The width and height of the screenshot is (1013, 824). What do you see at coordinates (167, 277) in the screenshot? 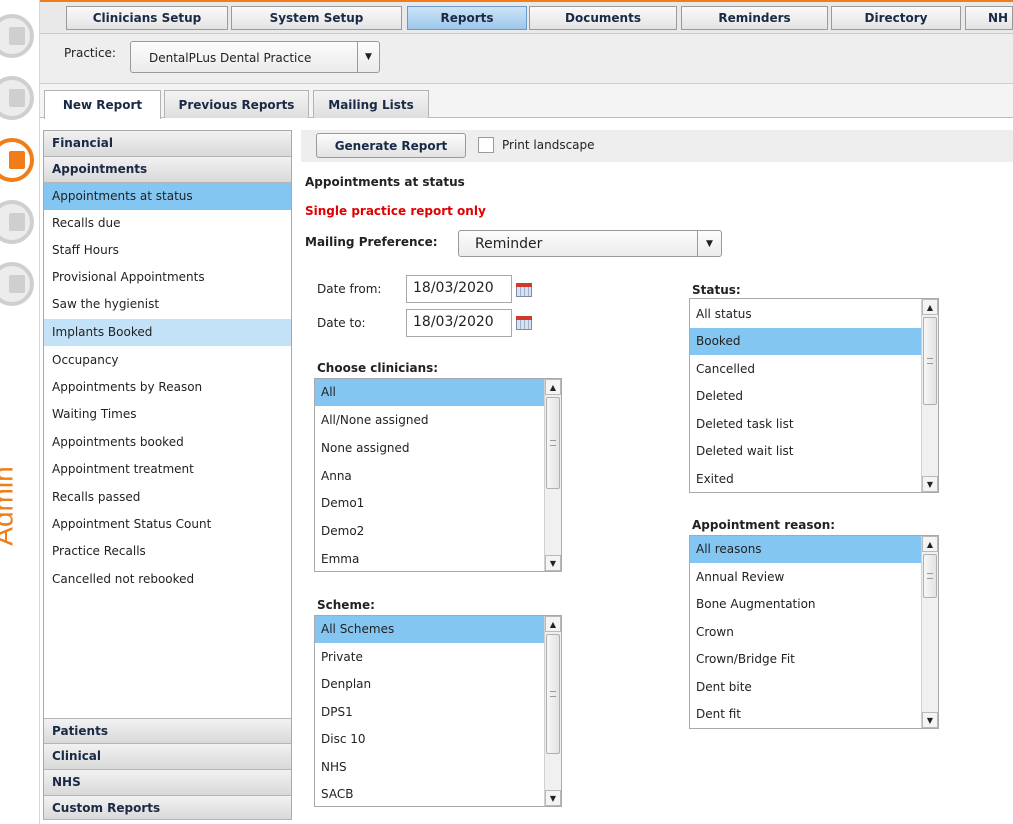
I see `report-item: Provisional Appointments` at bounding box center [167, 277].